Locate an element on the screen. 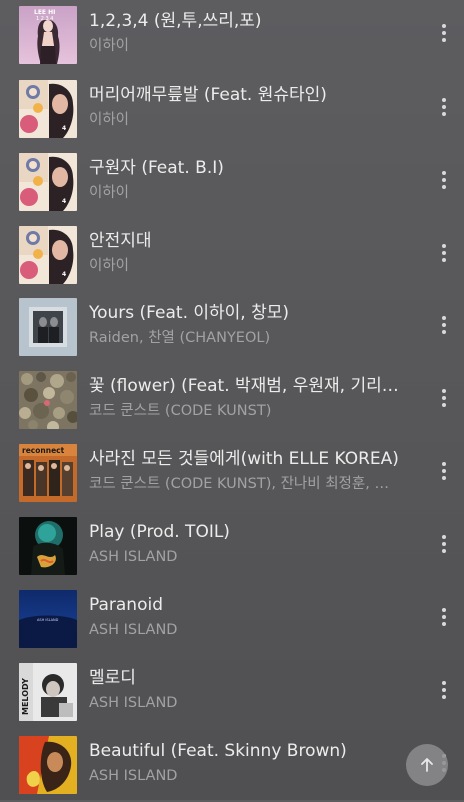 The width and height of the screenshot is (464, 802). album-art-lee-hi-1234: LEE HI 1 2 3 4 is located at coordinates (48, 35).